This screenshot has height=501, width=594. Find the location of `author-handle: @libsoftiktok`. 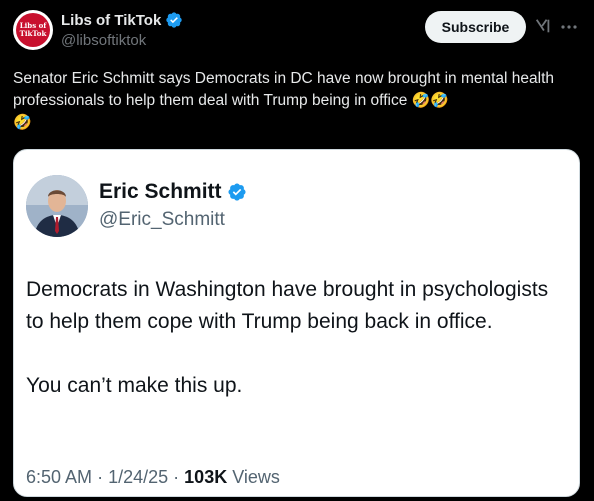

author-handle: @libsoftiktok is located at coordinates (103, 40).